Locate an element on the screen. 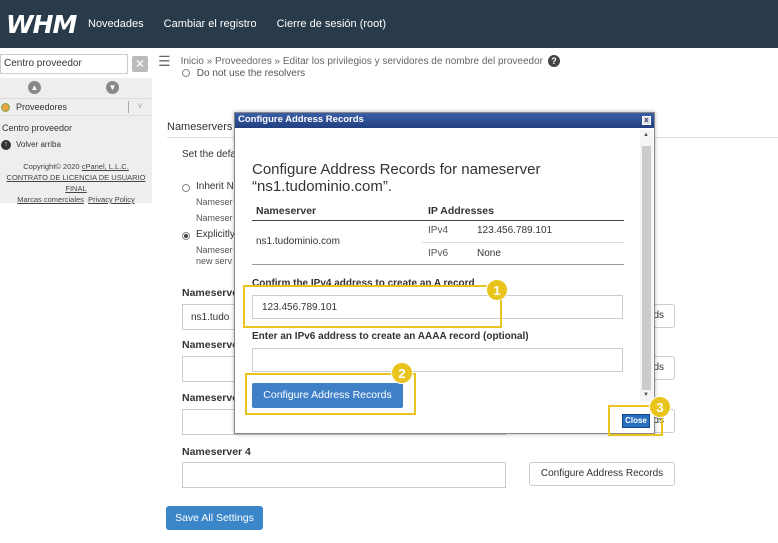 The height and width of the screenshot is (543, 778). cell-ipv4-label: IPv4 is located at coordinates (438, 230).